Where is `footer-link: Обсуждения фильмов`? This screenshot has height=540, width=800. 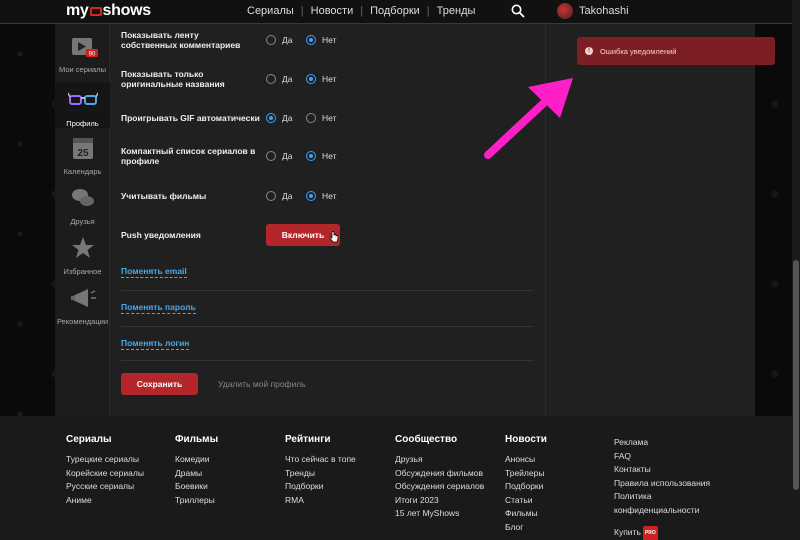 footer-link: Обсуждения фильмов is located at coordinates (439, 474).